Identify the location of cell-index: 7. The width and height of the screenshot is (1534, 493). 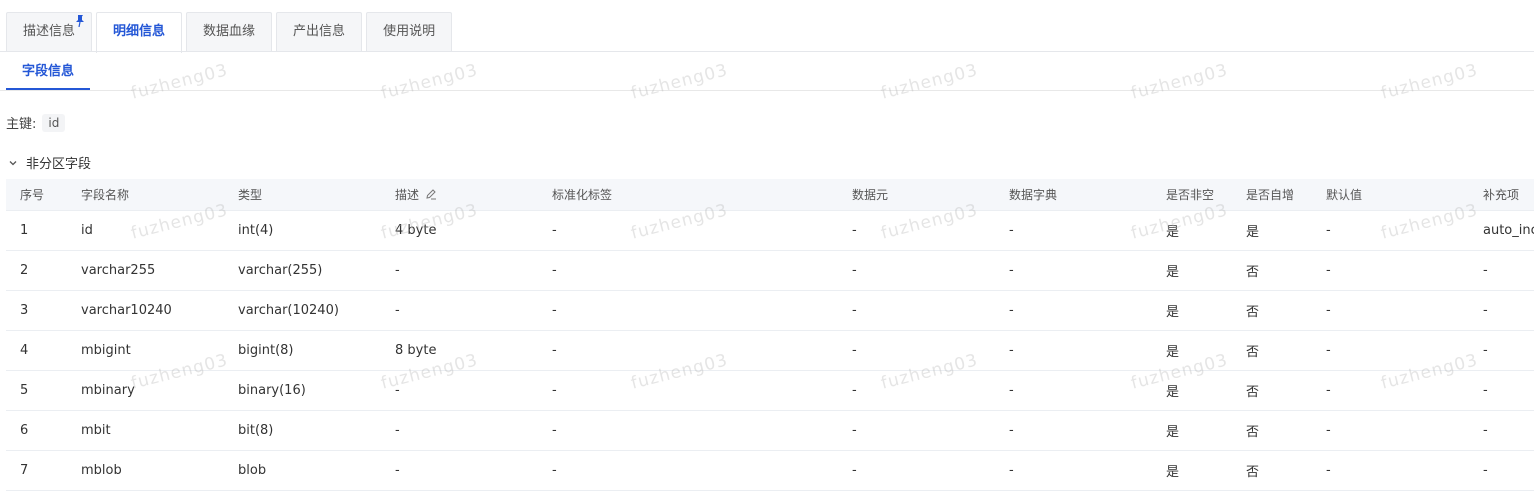
(36, 470).